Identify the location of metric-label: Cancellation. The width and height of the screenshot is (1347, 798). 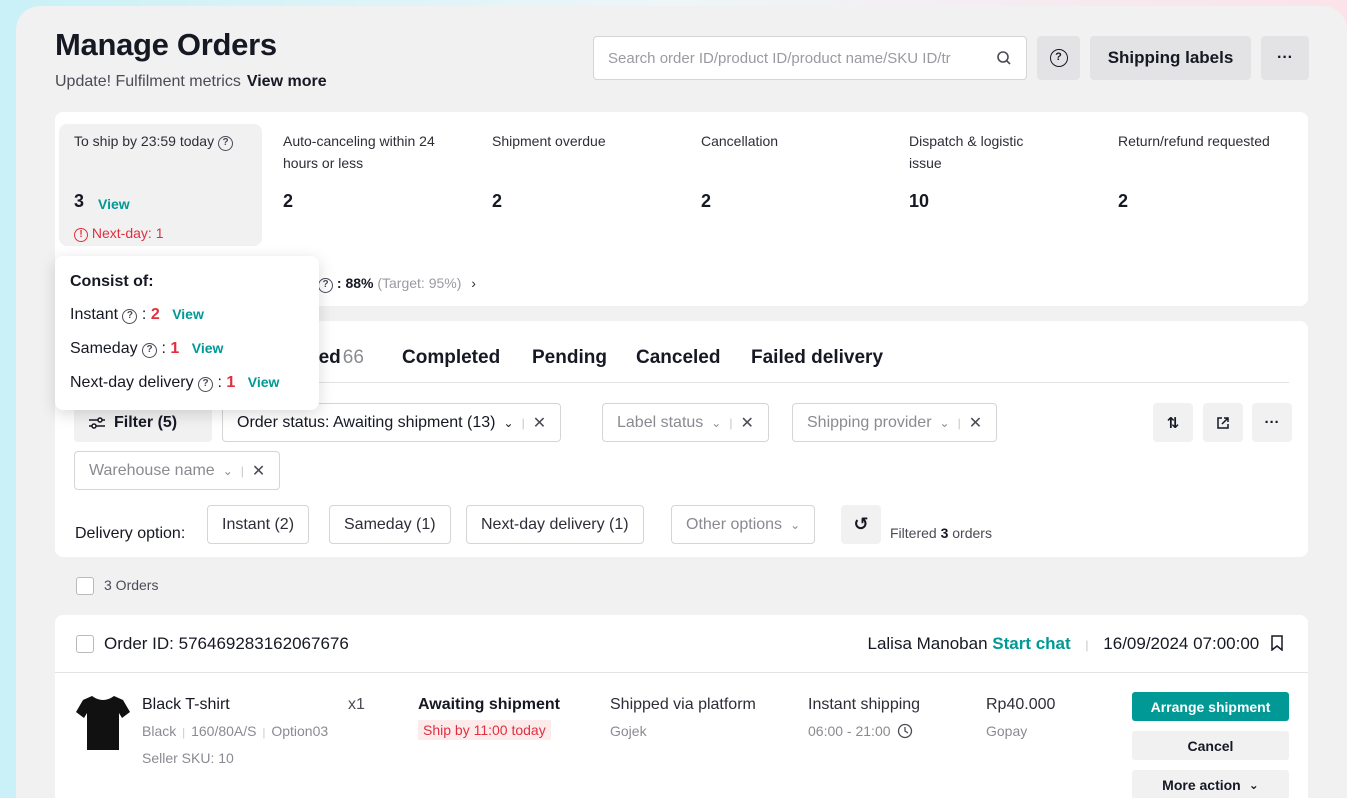
(740, 141).